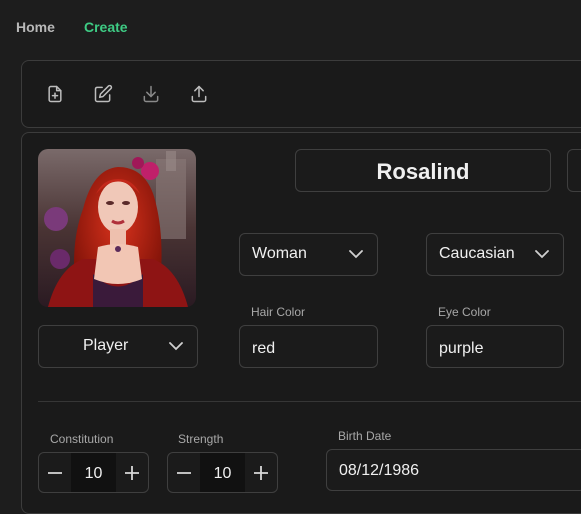  What do you see at coordinates (379, 470) in the screenshot?
I see `birth-date-value: 08/12/1986` at bounding box center [379, 470].